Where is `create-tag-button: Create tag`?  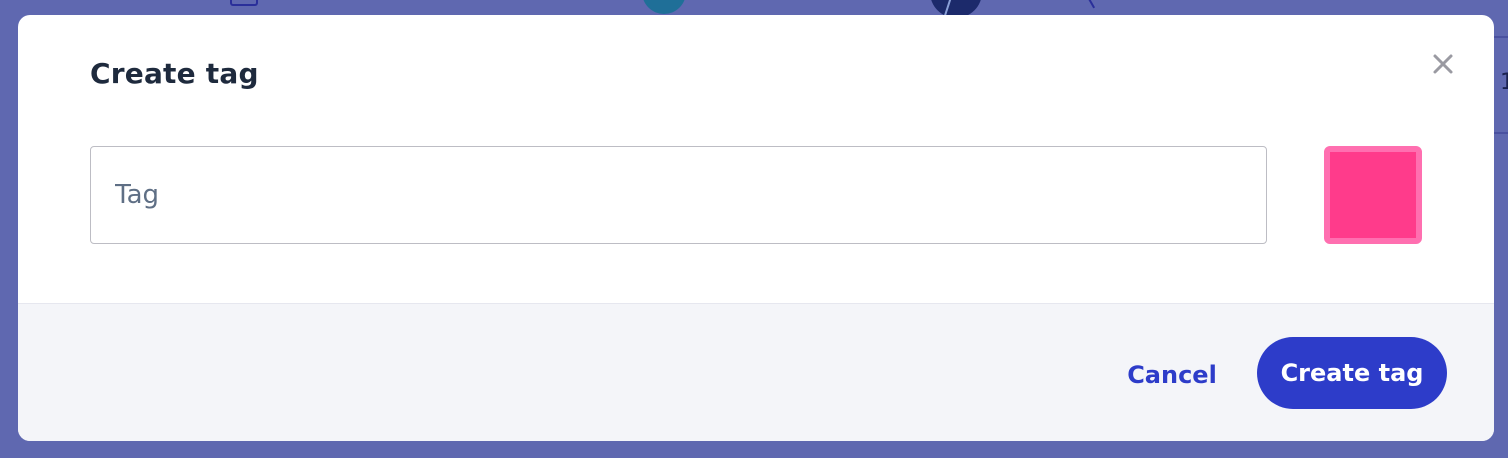
create-tag-button: Create tag is located at coordinates (1352, 373).